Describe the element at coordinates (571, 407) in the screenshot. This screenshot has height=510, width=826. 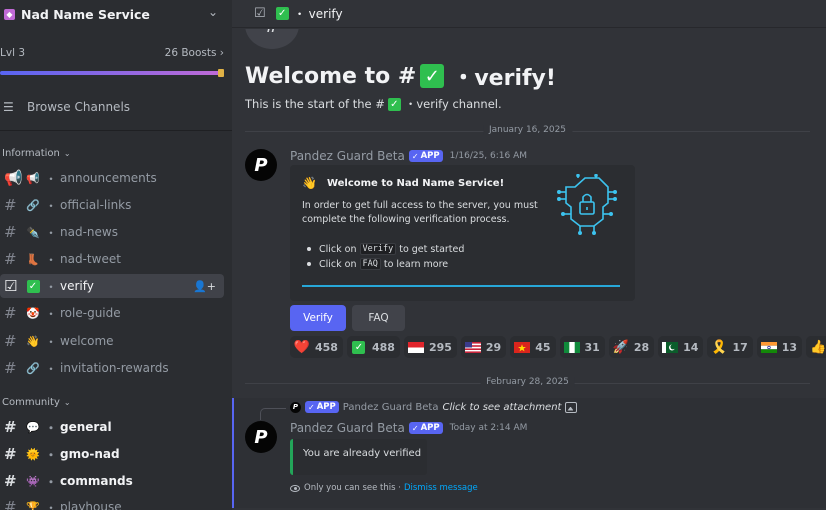
I see `image-icon` at that location.